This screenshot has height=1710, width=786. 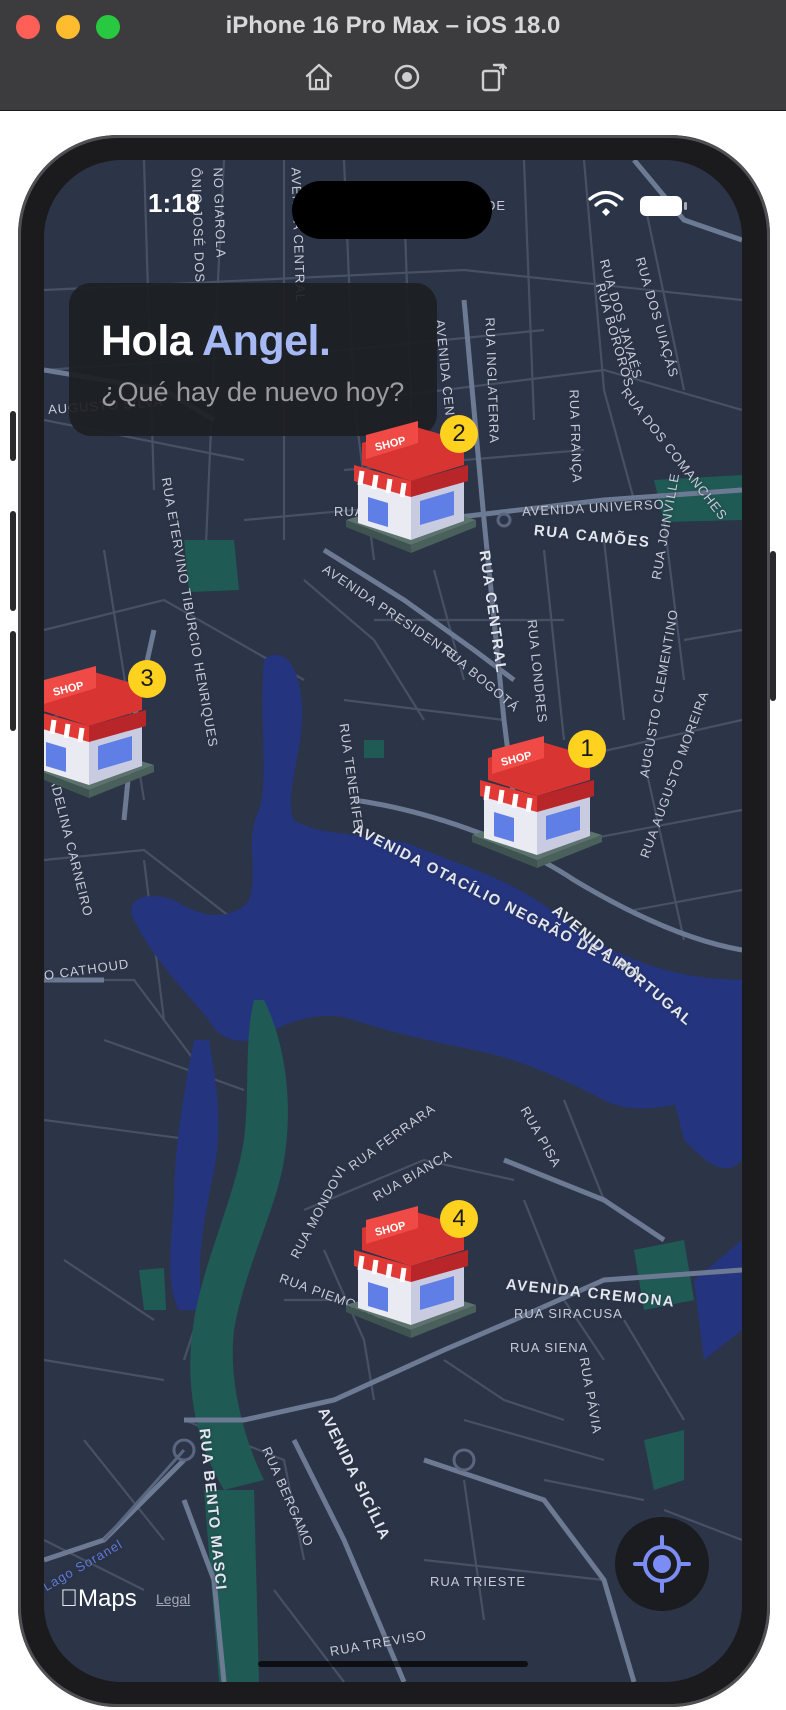 I want to click on locate-me-button, so click(x=662, y=1564).